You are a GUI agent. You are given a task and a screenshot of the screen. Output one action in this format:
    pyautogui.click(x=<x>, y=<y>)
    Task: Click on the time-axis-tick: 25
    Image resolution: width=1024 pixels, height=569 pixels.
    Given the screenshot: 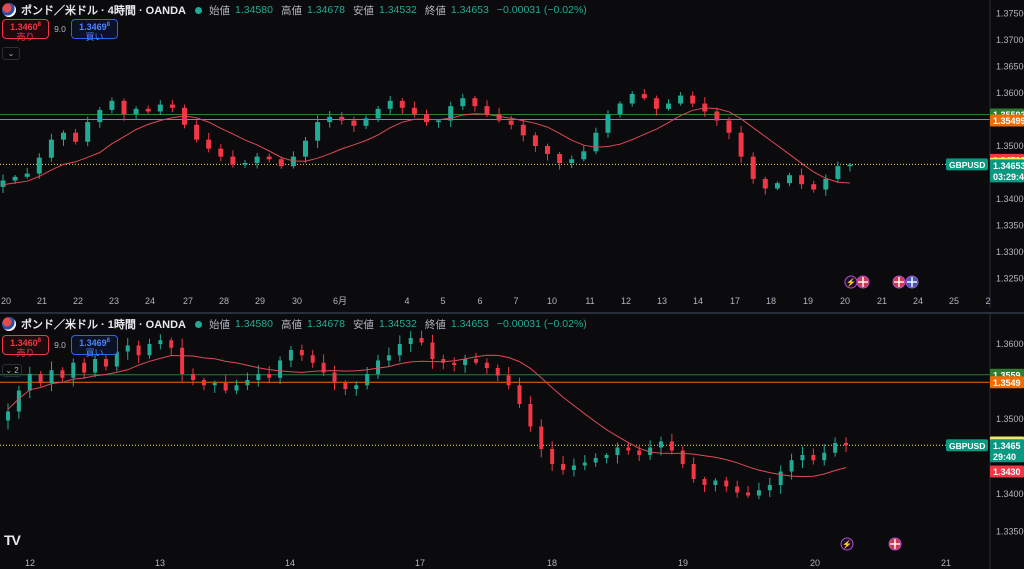 What is the action you would take?
    pyautogui.click(x=954, y=301)
    